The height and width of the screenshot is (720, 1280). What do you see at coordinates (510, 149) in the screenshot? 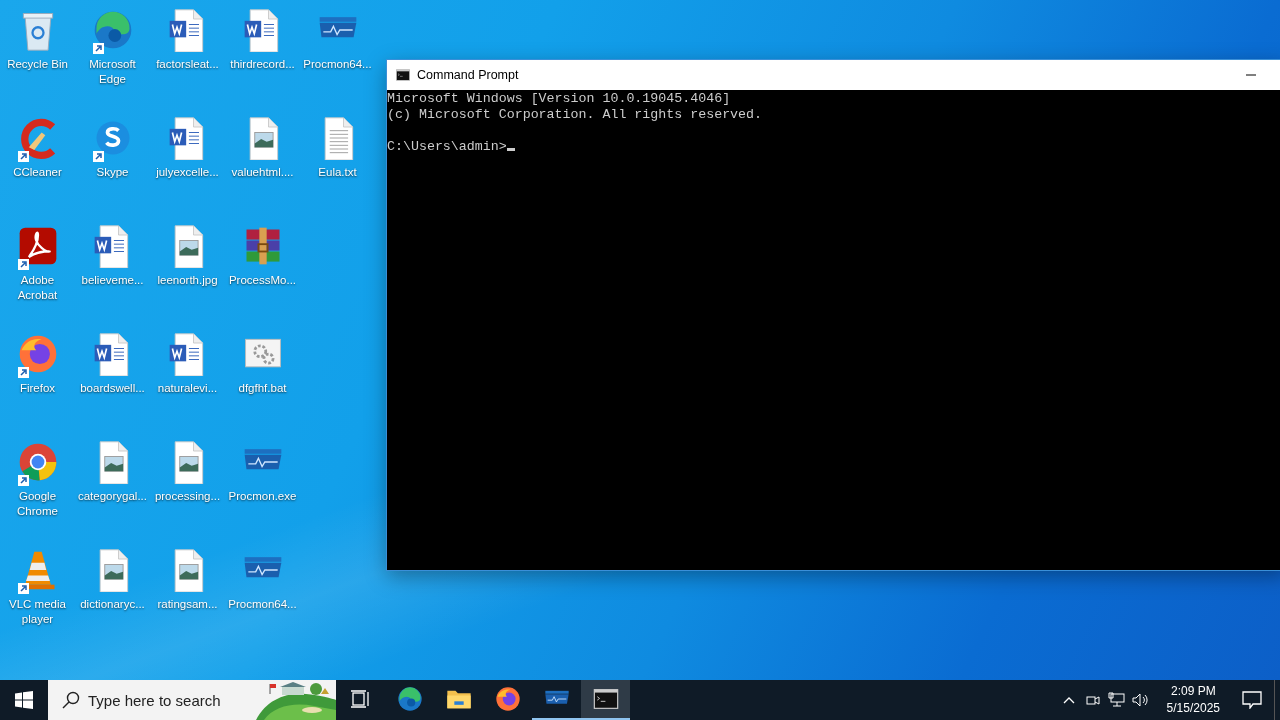
I see `text-cursor` at bounding box center [510, 149].